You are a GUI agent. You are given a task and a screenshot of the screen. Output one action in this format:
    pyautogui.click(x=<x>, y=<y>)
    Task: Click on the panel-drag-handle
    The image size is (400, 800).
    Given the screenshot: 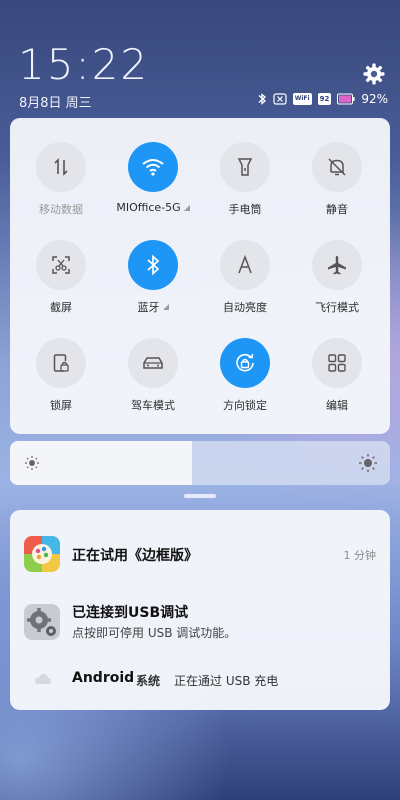 What is the action you would take?
    pyautogui.click(x=200, y=496)
    